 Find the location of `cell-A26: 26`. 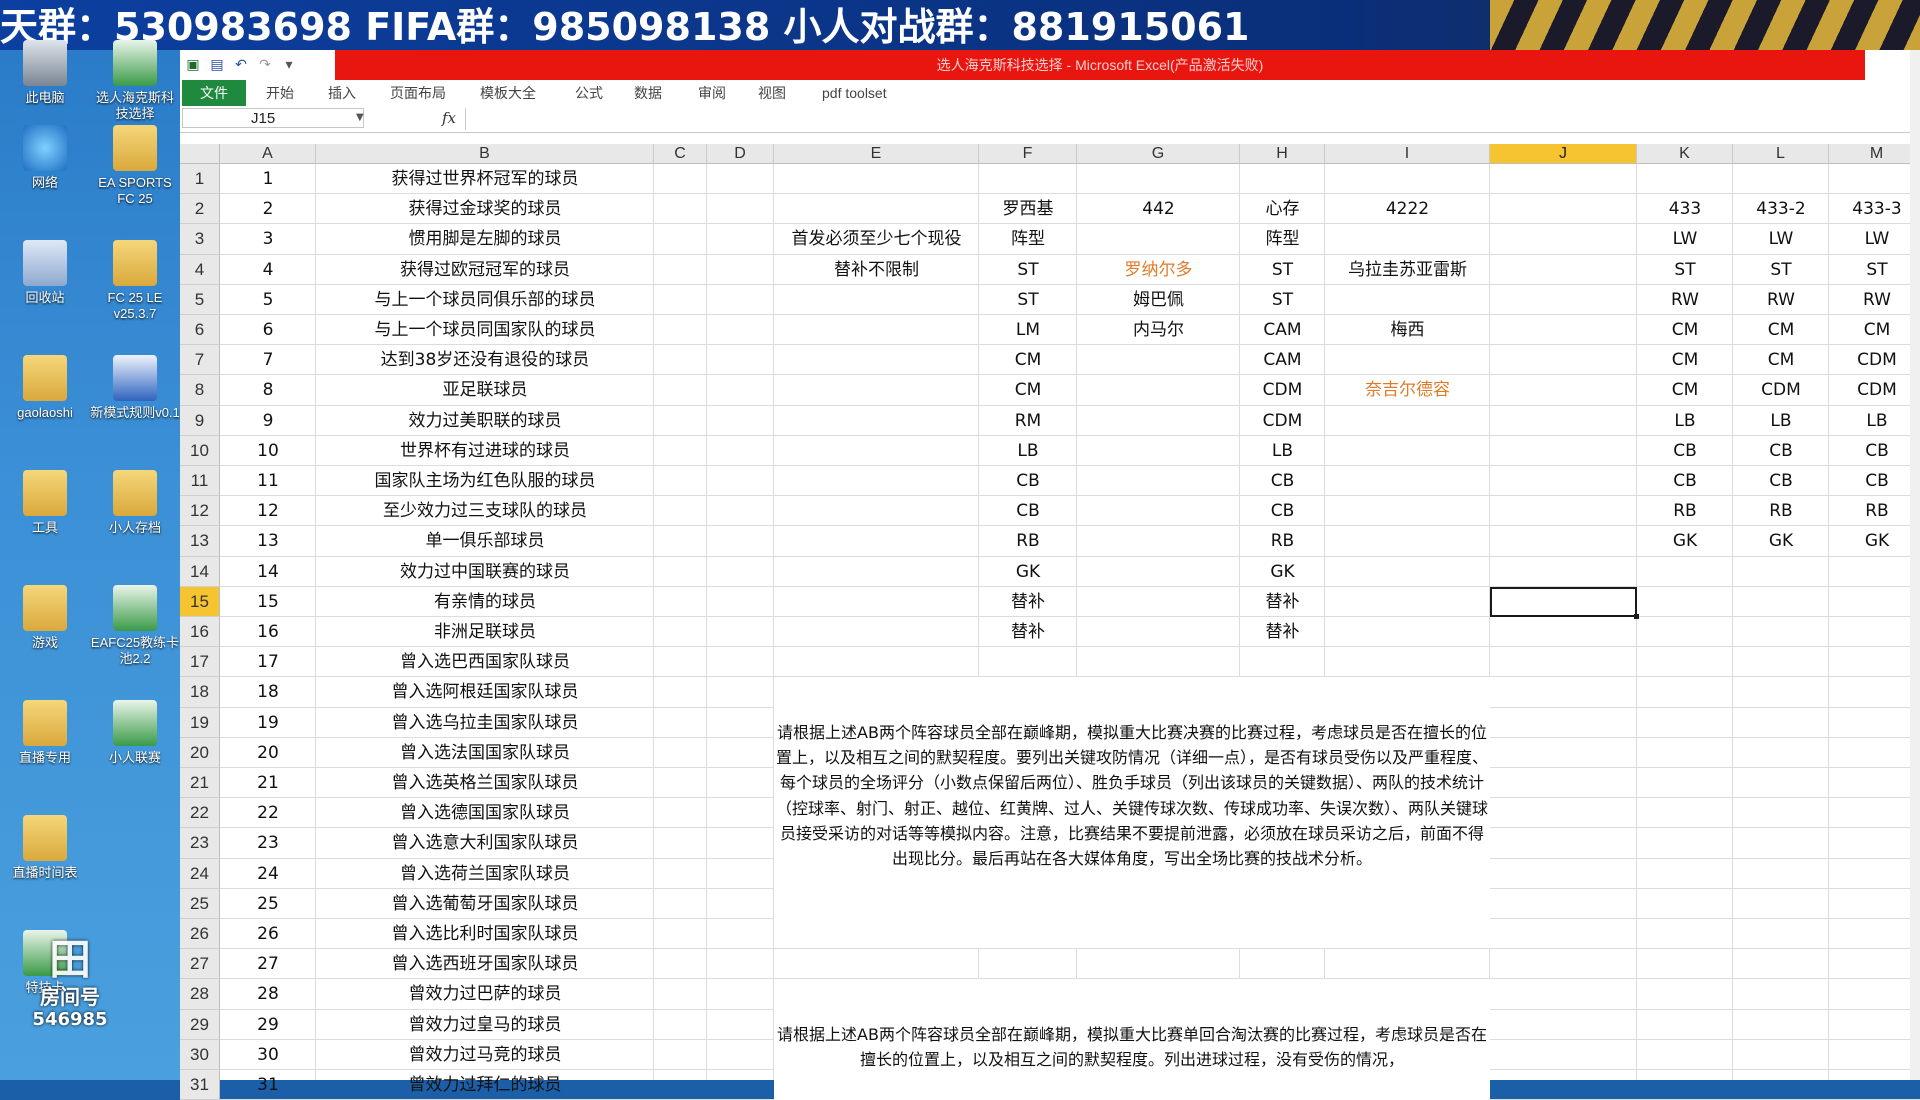

cell-A26: 26 is located at coordinates (268, 934).